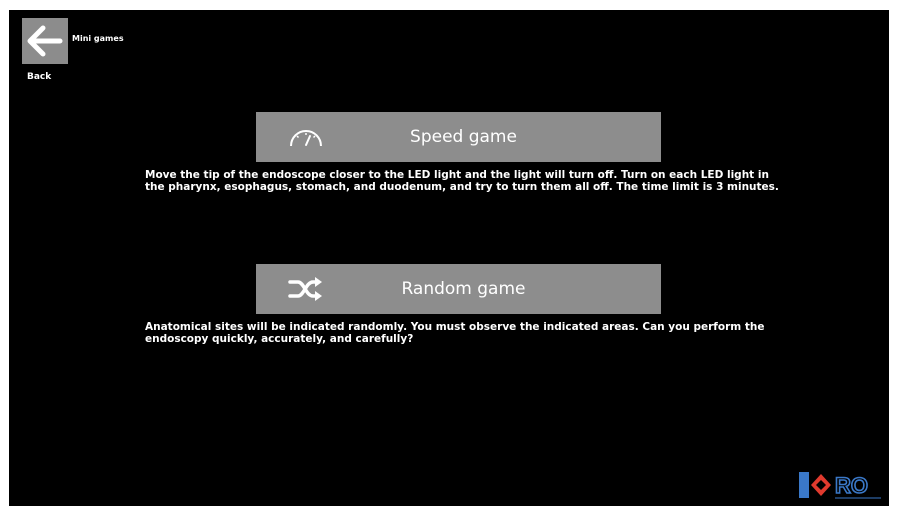  What do you see at coordinates (463, 289) in the screenshot?
I see `random-game-label: Random game` at bounding box center [463, 289].